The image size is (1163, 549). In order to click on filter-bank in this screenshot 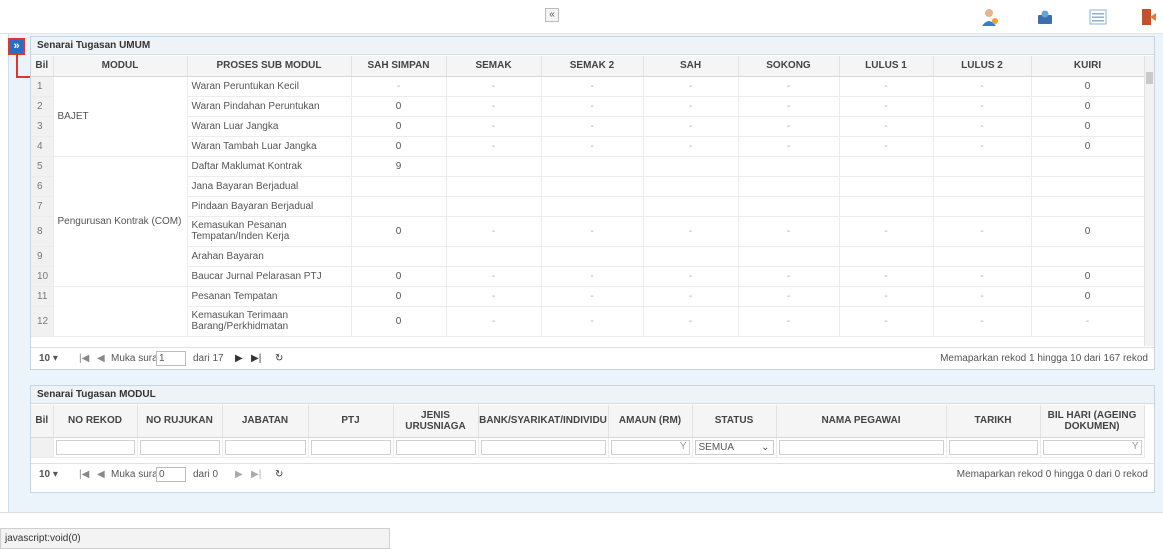, I will do `click(543, 447)`.